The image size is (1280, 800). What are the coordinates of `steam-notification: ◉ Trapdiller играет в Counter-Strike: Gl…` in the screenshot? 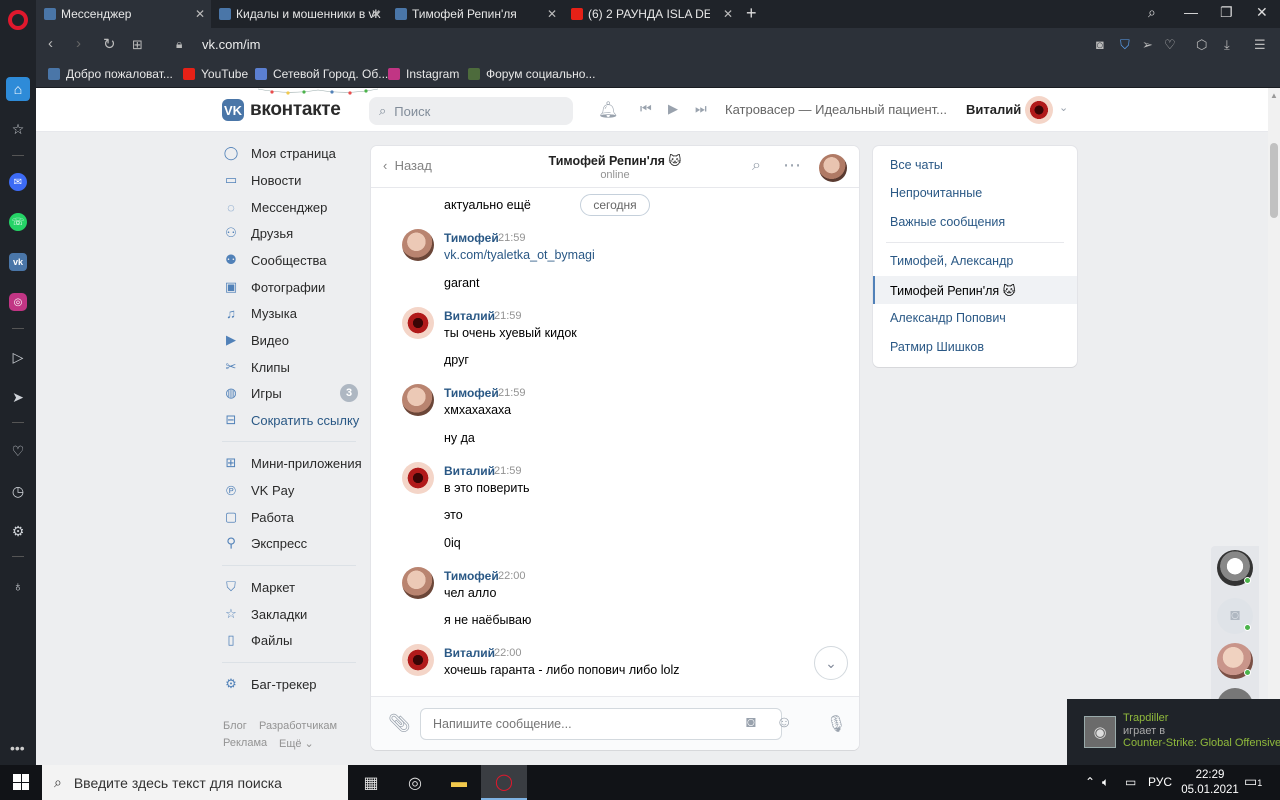 It's located at (1173, 732).